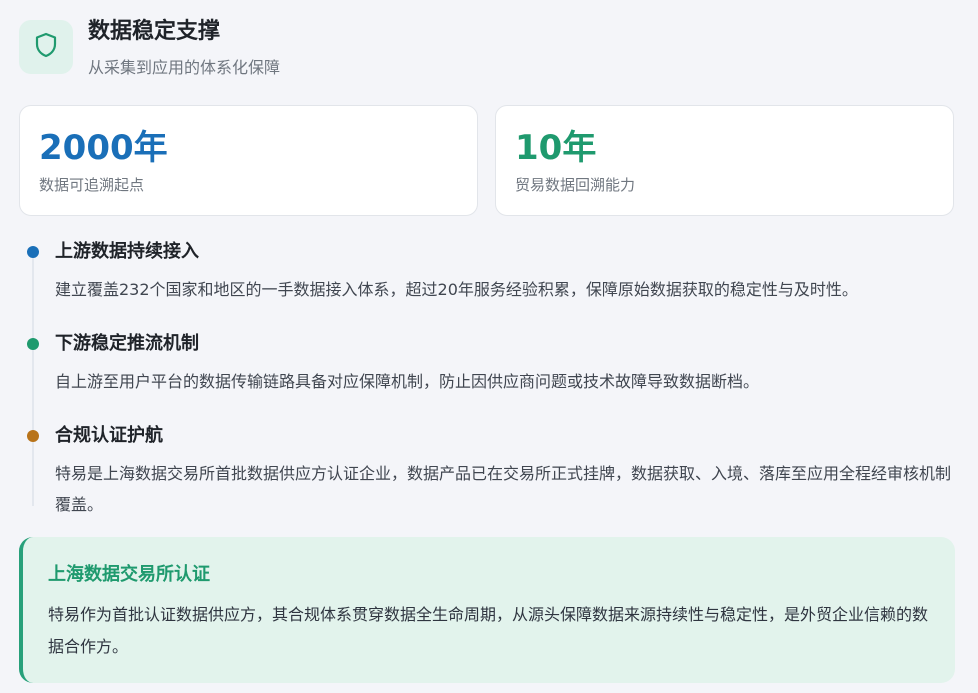  What do you see at coordinates (103, 148) in the screenshot?
I see `stat-value: 2000年` at bounding box center [103, 148].